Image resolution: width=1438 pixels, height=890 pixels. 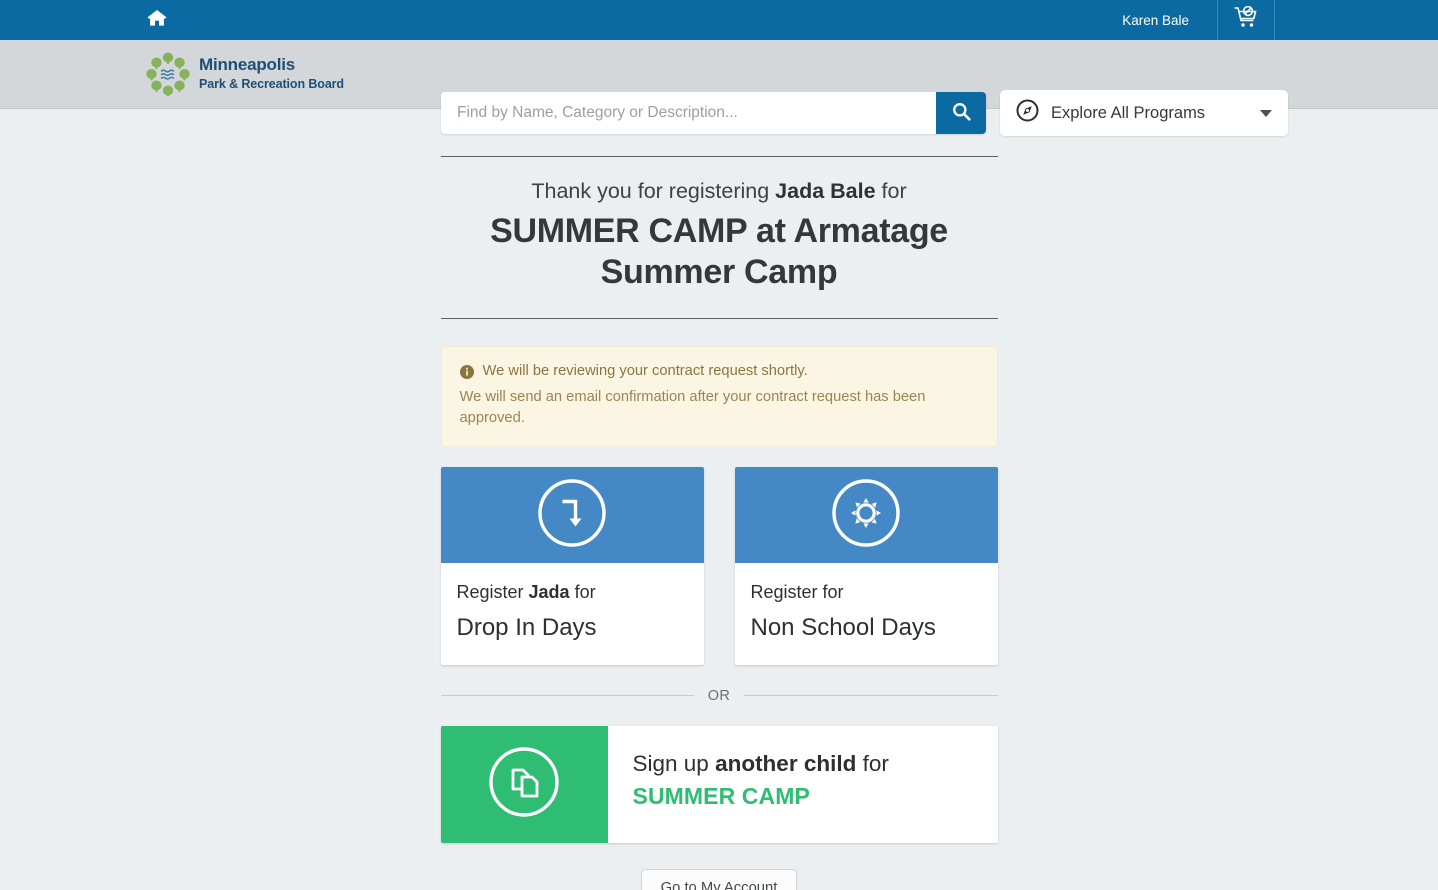 I want to click on card-drop-in-days-header, so click(x=572, y=515).